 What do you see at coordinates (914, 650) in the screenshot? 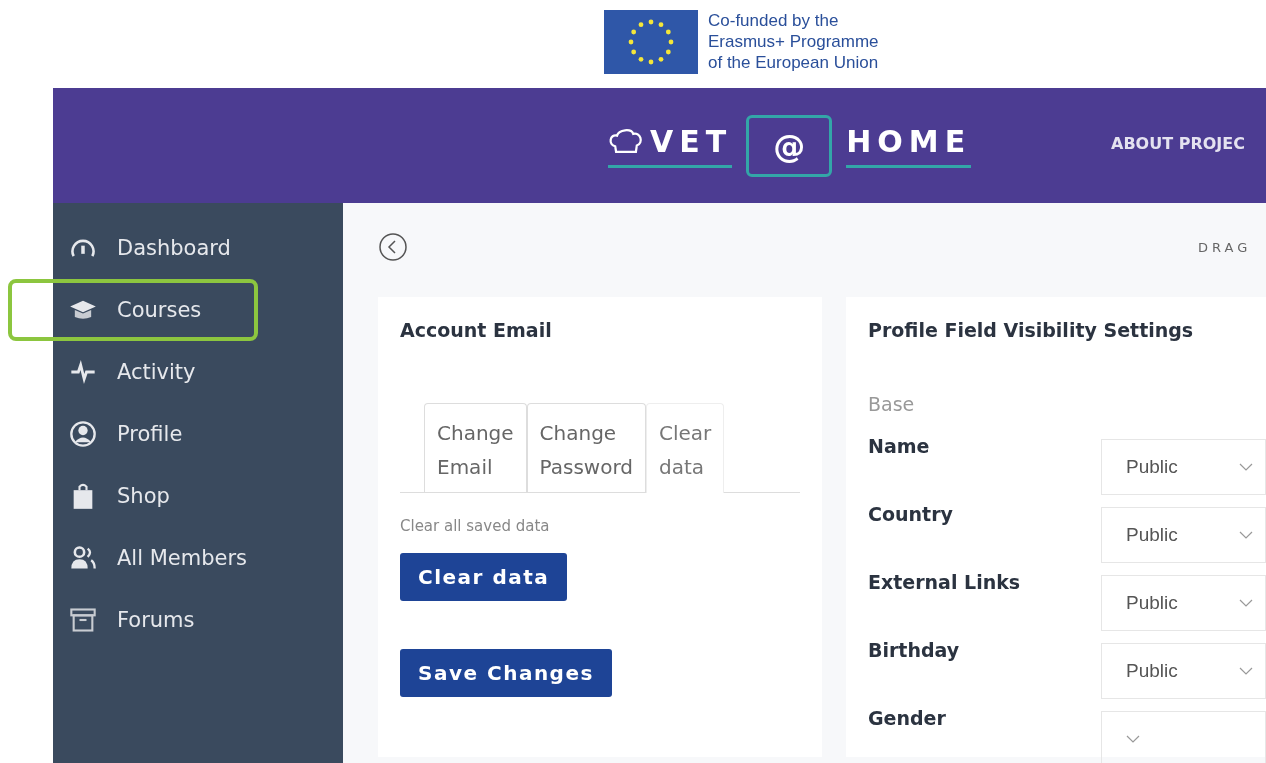
I see `field-label: Birthday` at bounding box center [914, 650].